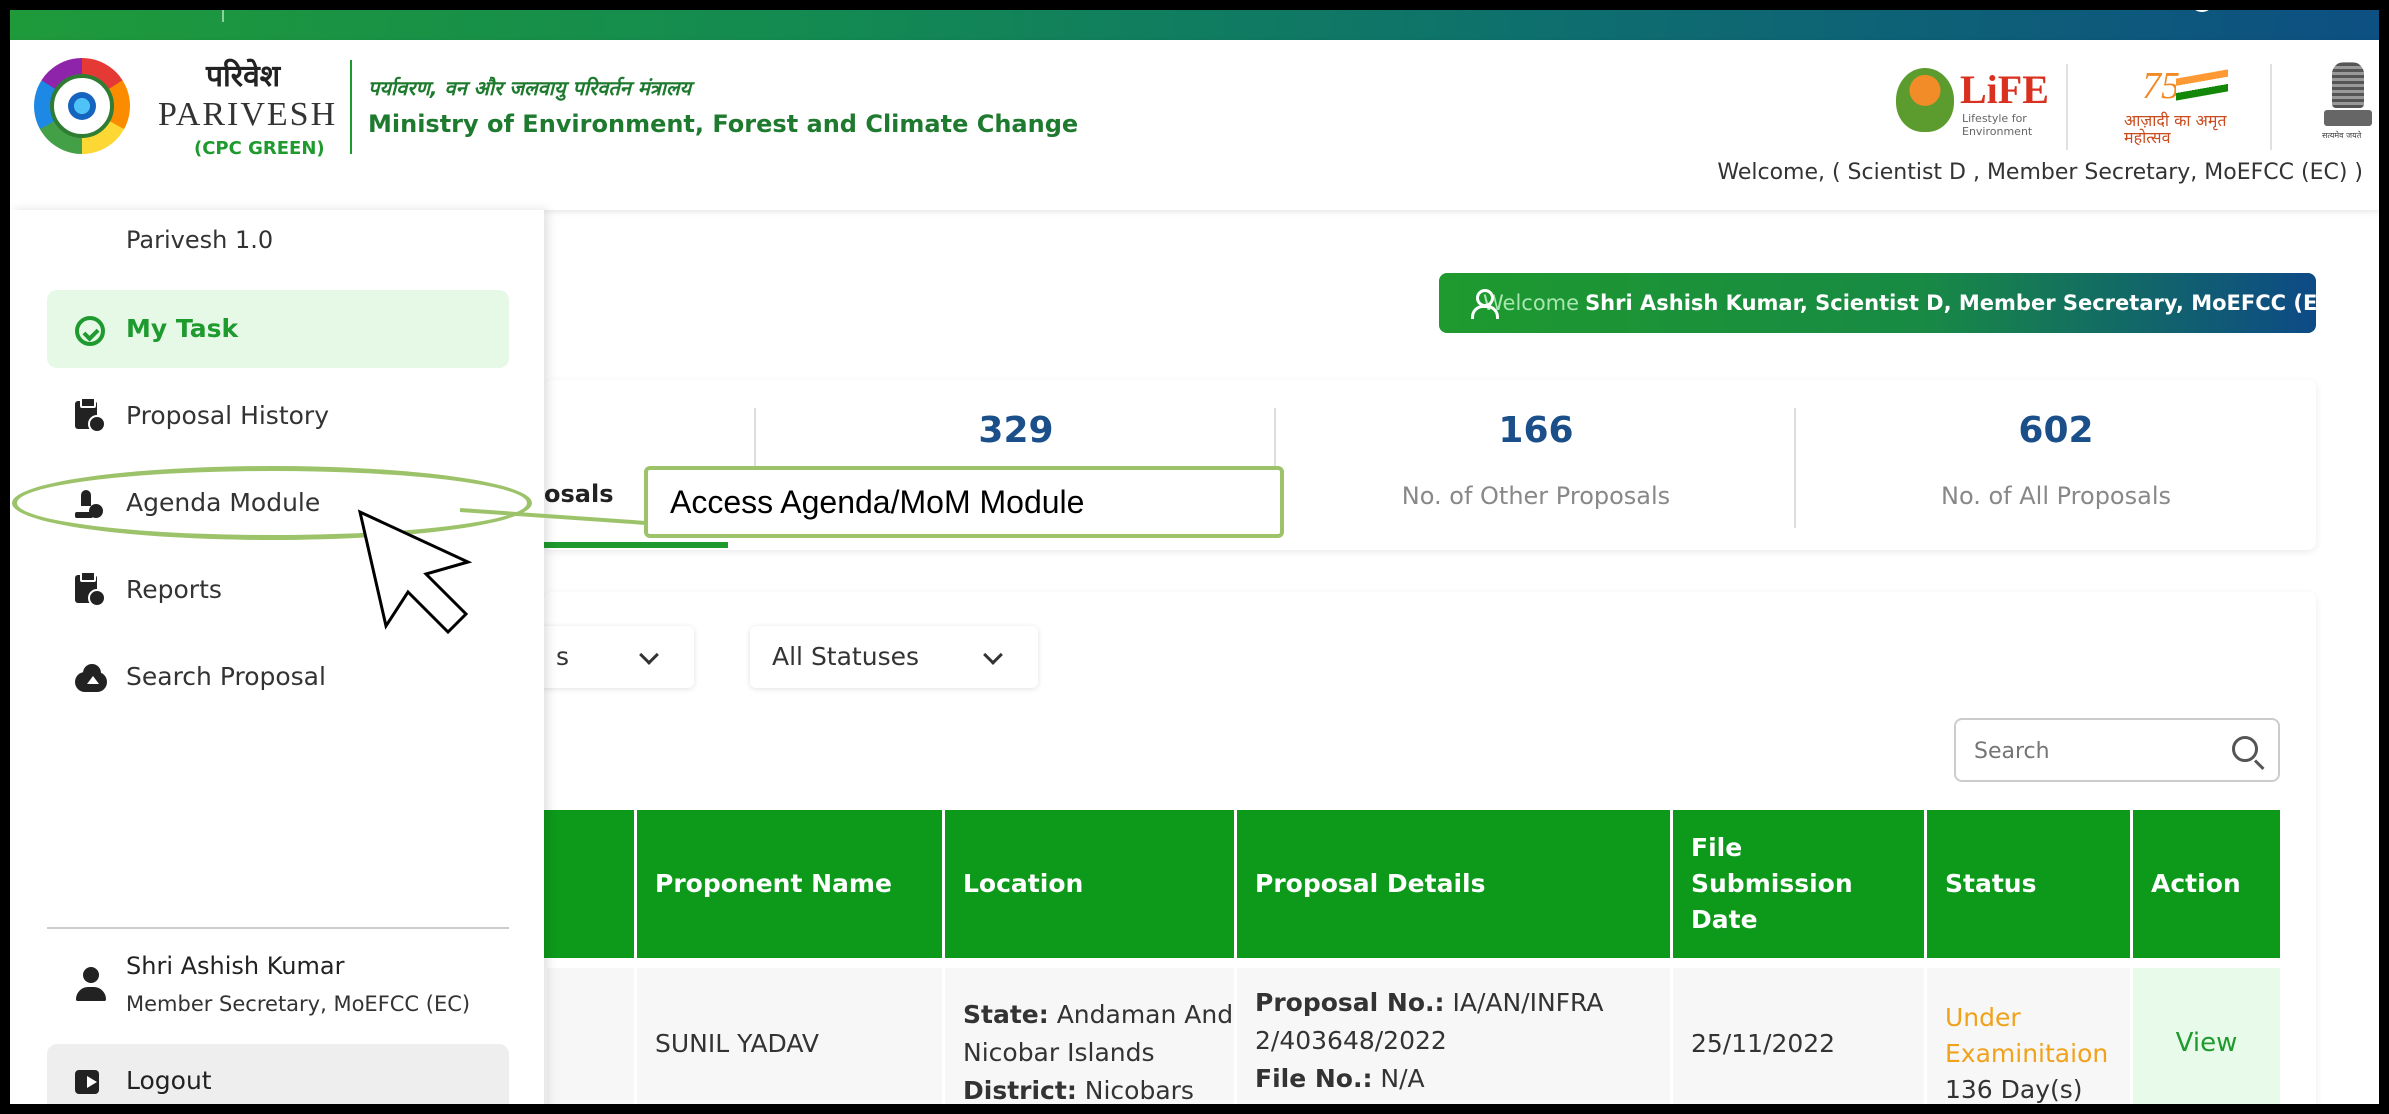  I want to click on annotation-callout: Access Agenda/MoM Module, so click(964, 502).